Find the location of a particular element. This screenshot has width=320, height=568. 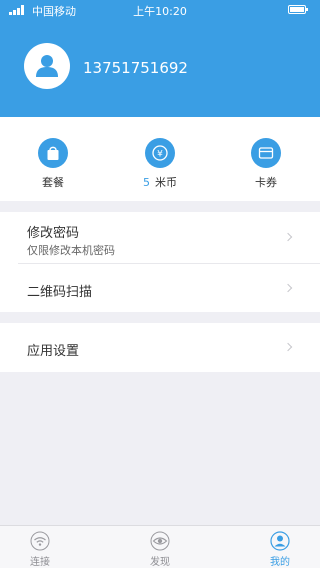

app-settings-row: 应用设置 is located at coordinates (160, 347).